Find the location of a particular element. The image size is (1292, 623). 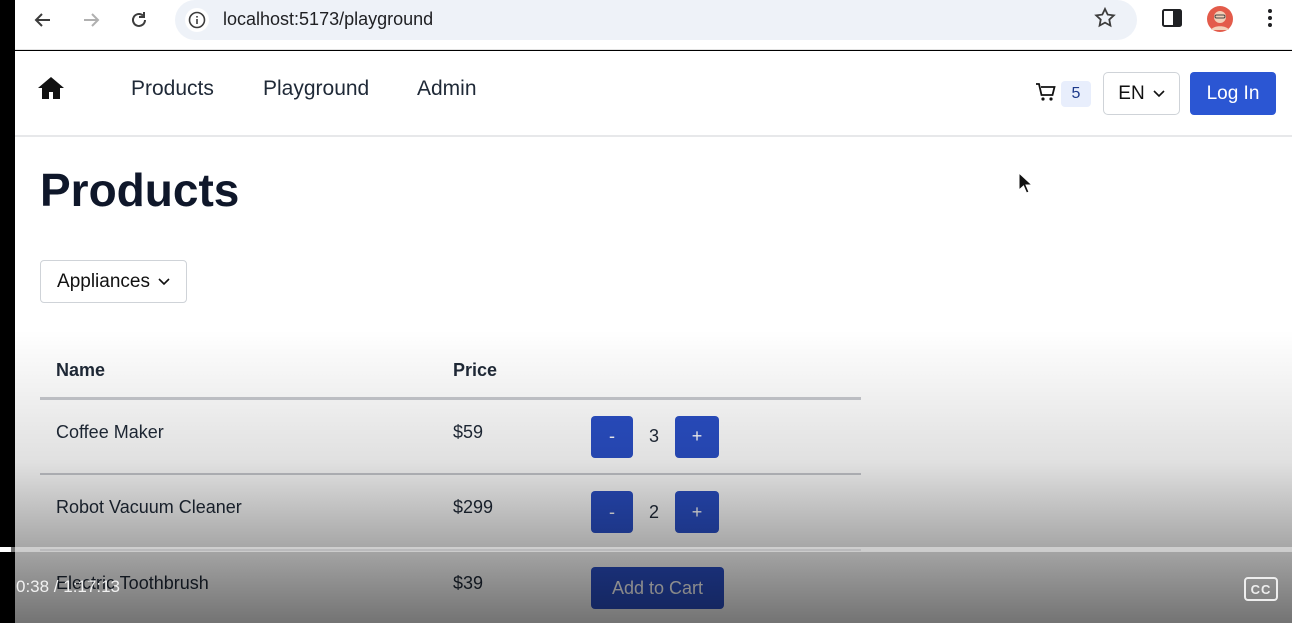

url-text: localhost:5173/playground is located at coordinates (328, 19).